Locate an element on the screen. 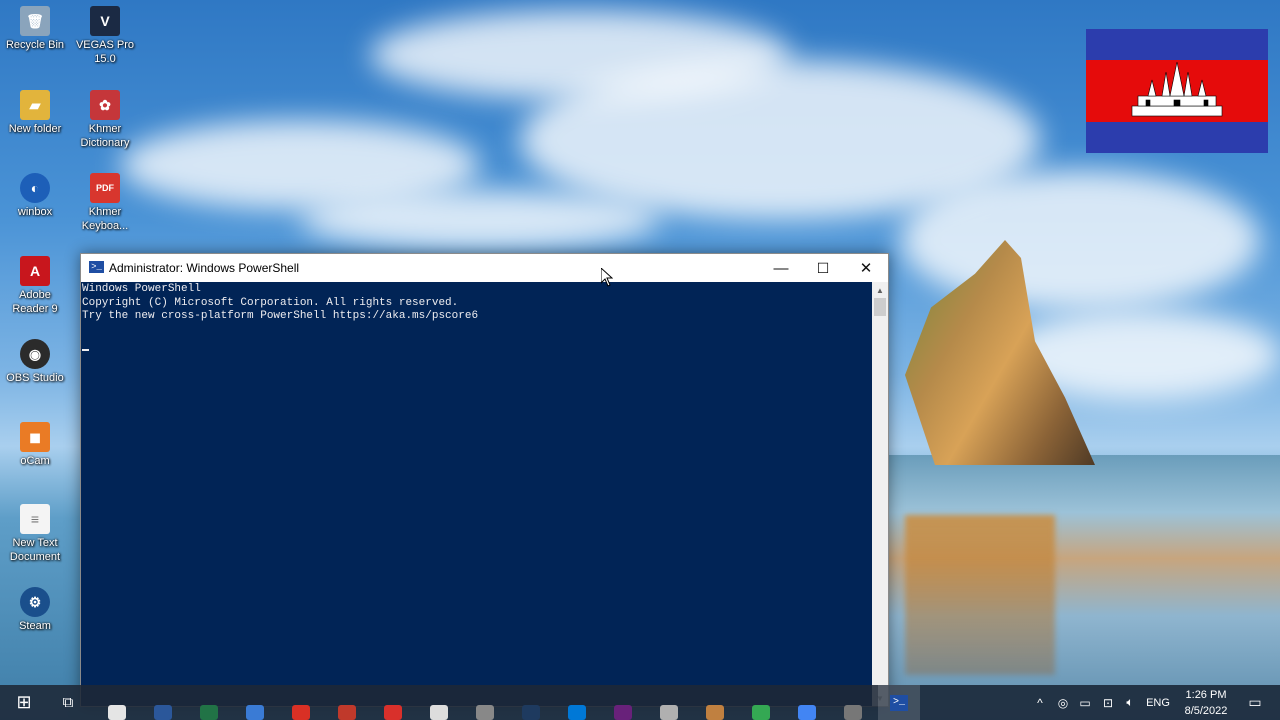  clock-time: 1:26 PM is located at coordinates (1206, 695).